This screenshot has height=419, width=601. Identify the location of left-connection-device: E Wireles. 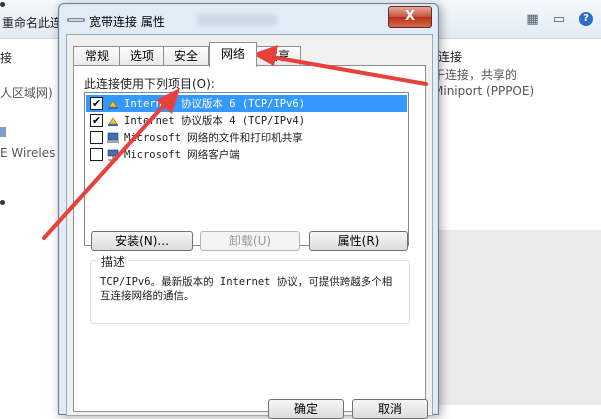
(28, 153).